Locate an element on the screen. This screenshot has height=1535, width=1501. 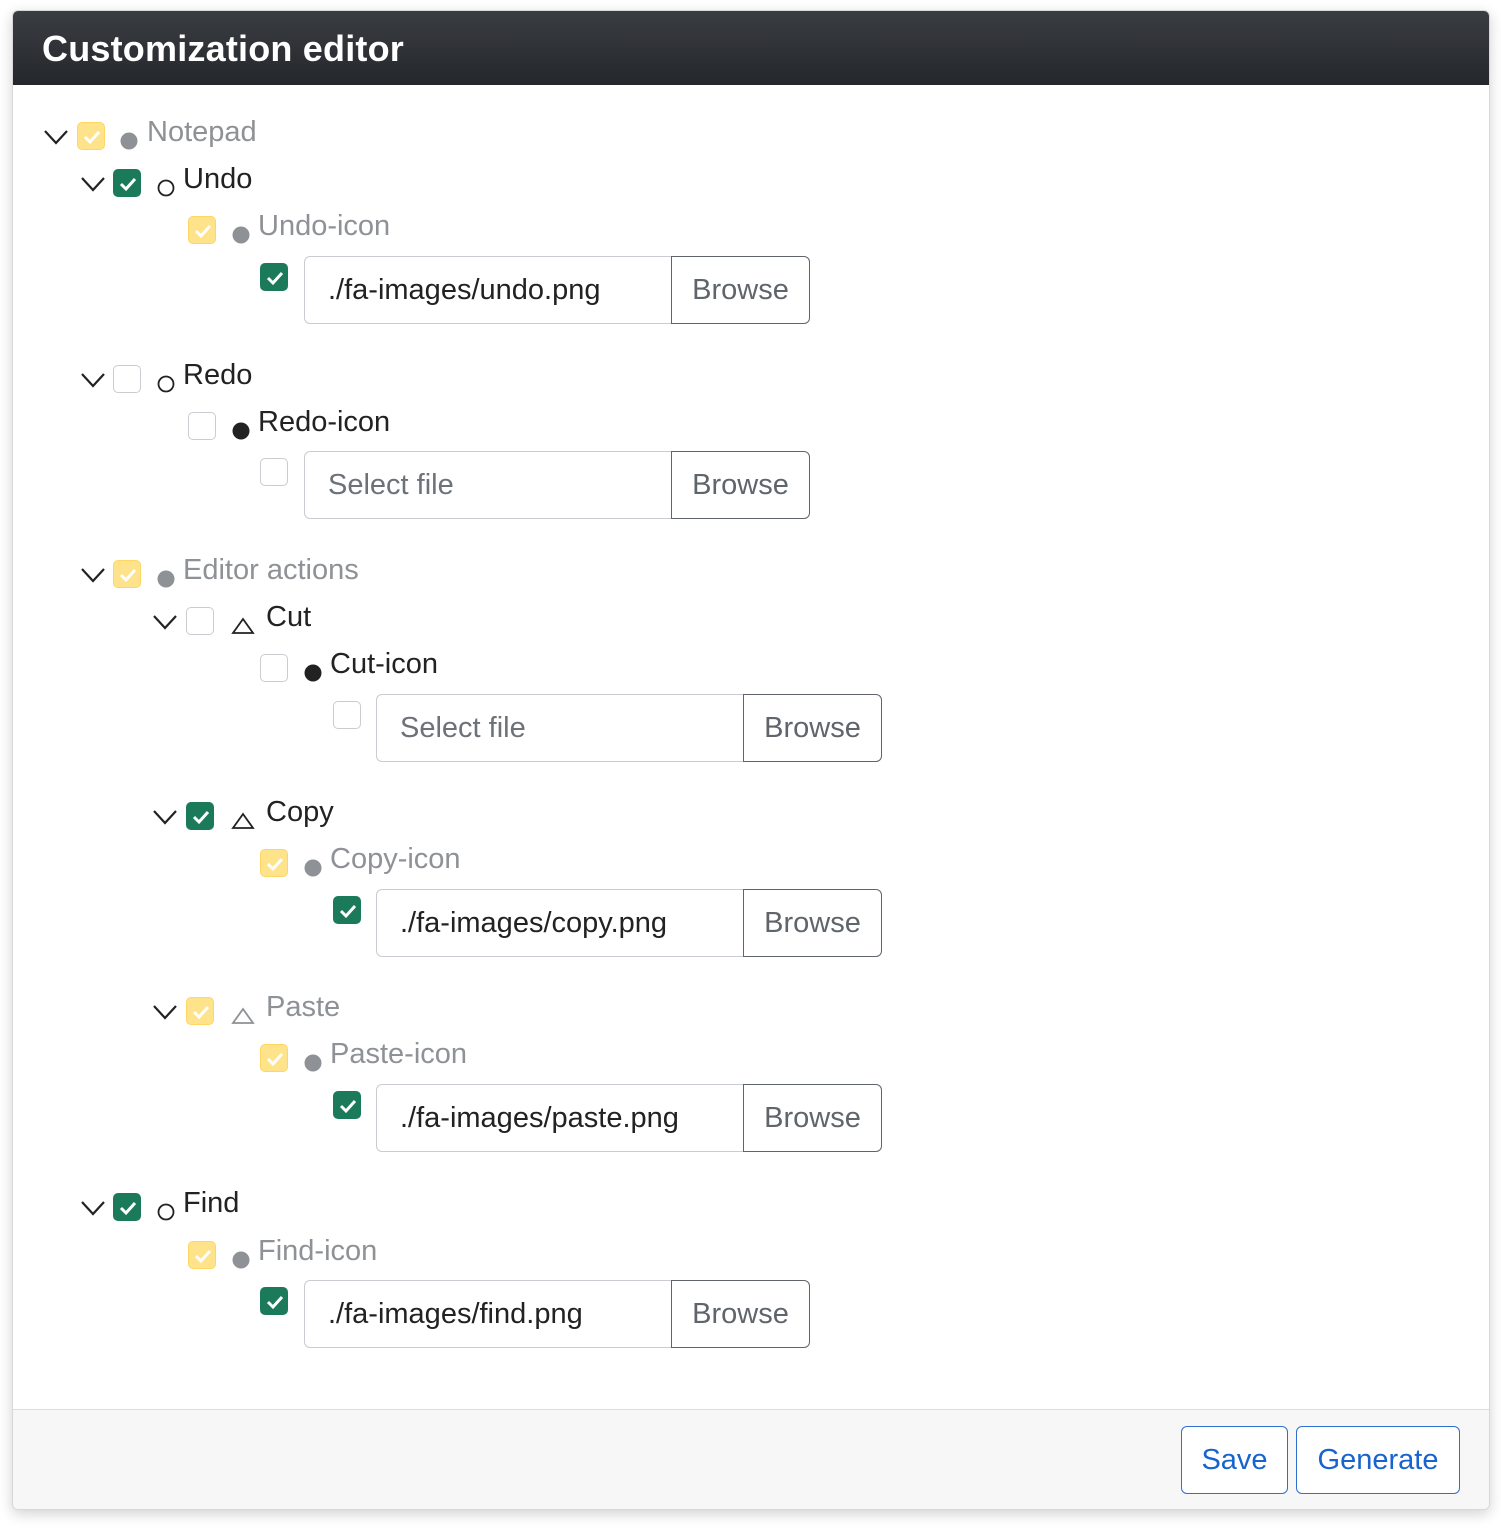
file-path-input: ./fa-images/paste.png is located at coordinates (560, 1118).